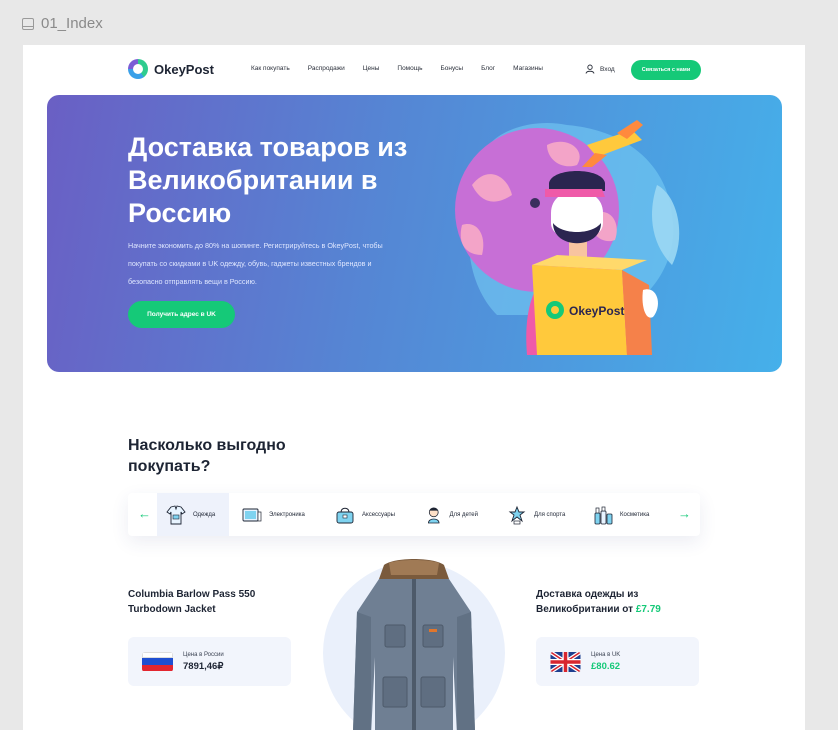 This screenshot has width=838, height=730. Describe the element at coordinates (270, 68) in the screenshot. I see `menu-item-how-to-buy: Как покупать` at that location.